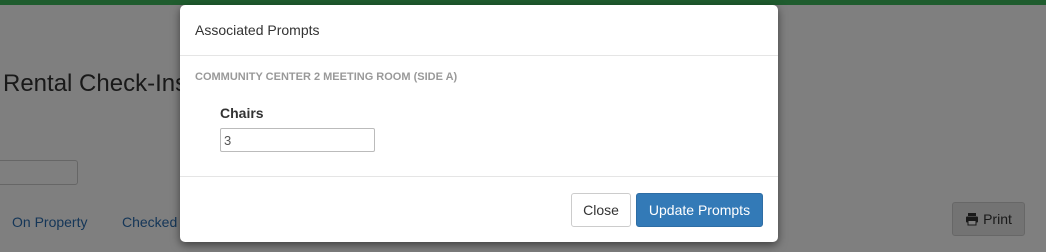  What do you see at coordinates (479, 209) in the screenshot?
I see `modal-footer: Close Update Prompts` at bounding box center [479, 209].